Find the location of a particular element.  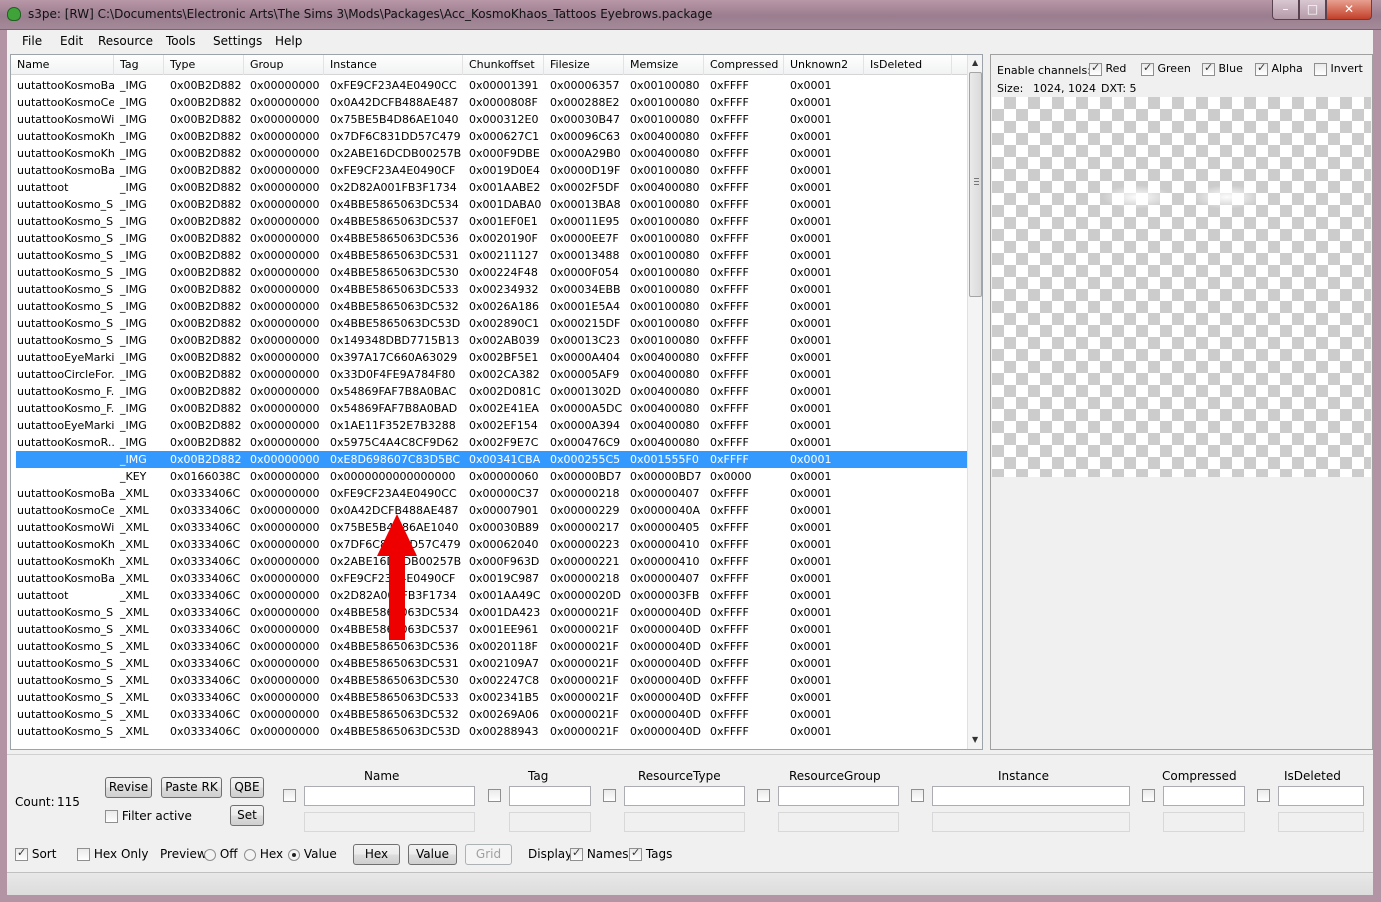

menu-tools: Tools is located at coordinates (181, 41).